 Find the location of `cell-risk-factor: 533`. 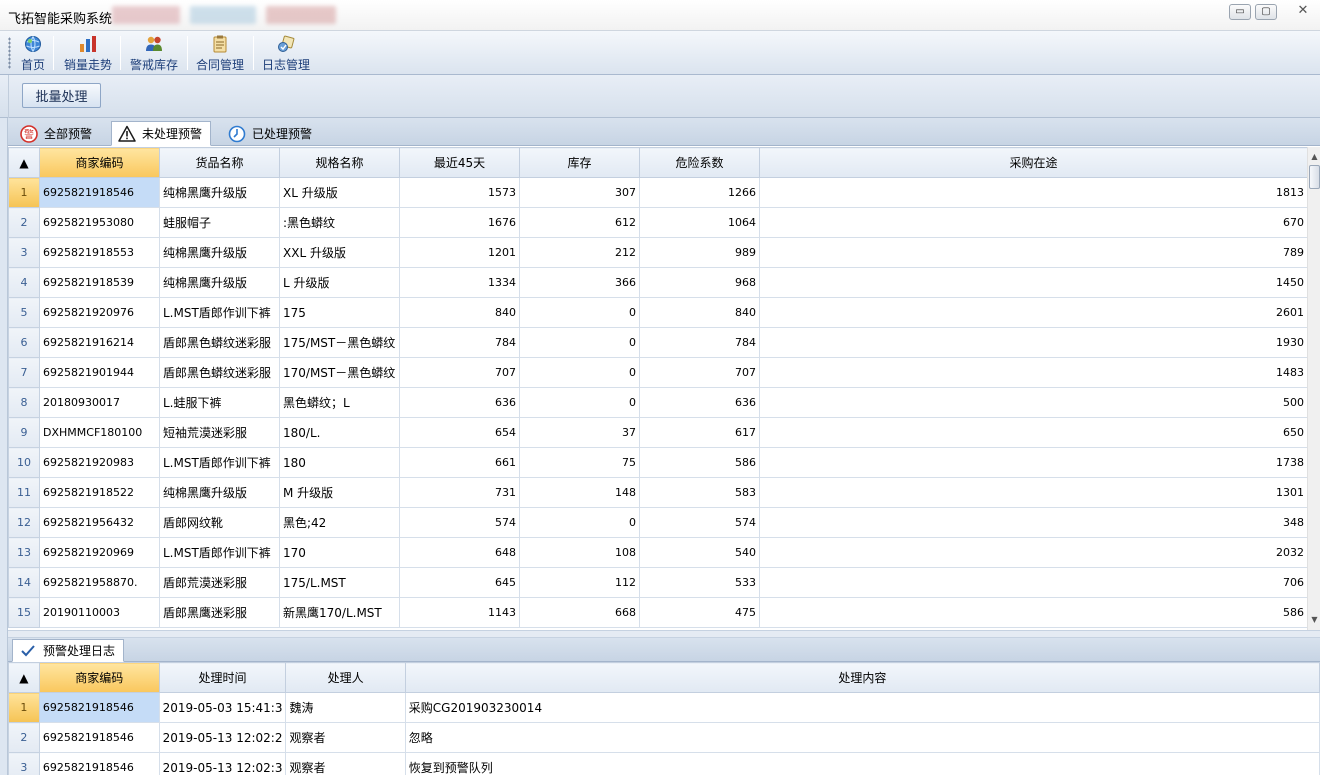

cell-risk-factor: 533 is located at coordinates (699, 582).